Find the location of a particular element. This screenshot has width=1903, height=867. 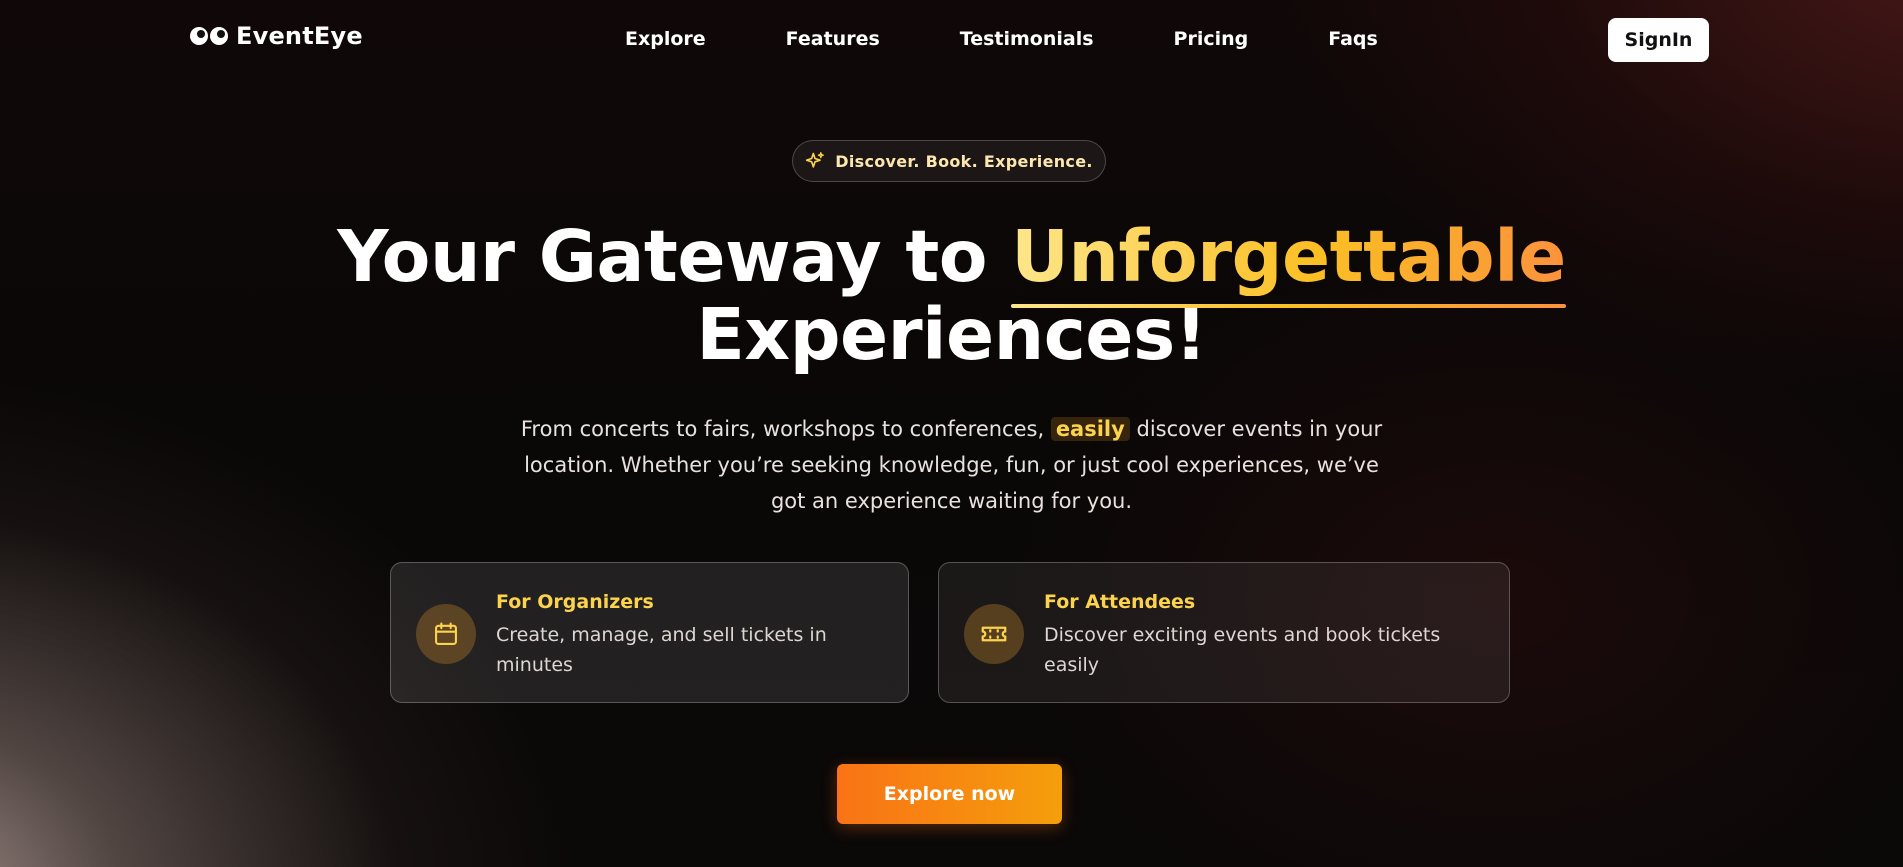

calendar-icon is located at coordinates (446, 634).